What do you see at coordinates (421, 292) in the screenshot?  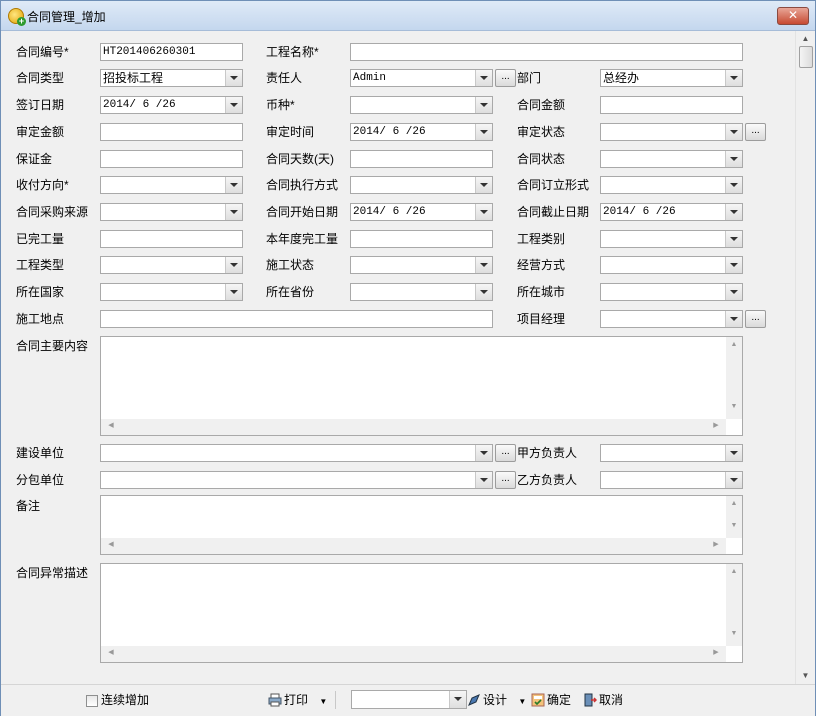 I see `province-select` at bounding box center [421, 292].